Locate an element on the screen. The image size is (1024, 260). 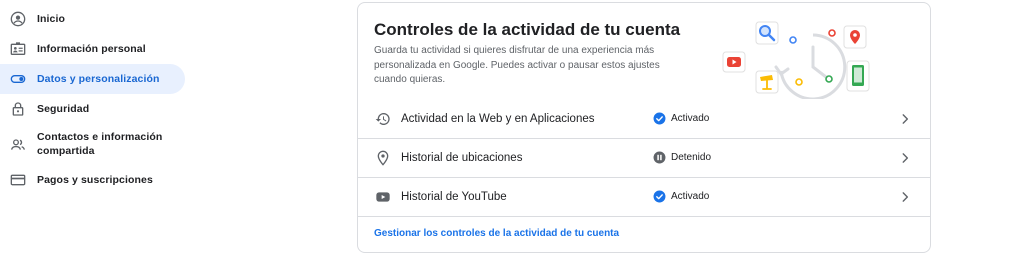
credit-card-icon is located at coordinates (18, 180).